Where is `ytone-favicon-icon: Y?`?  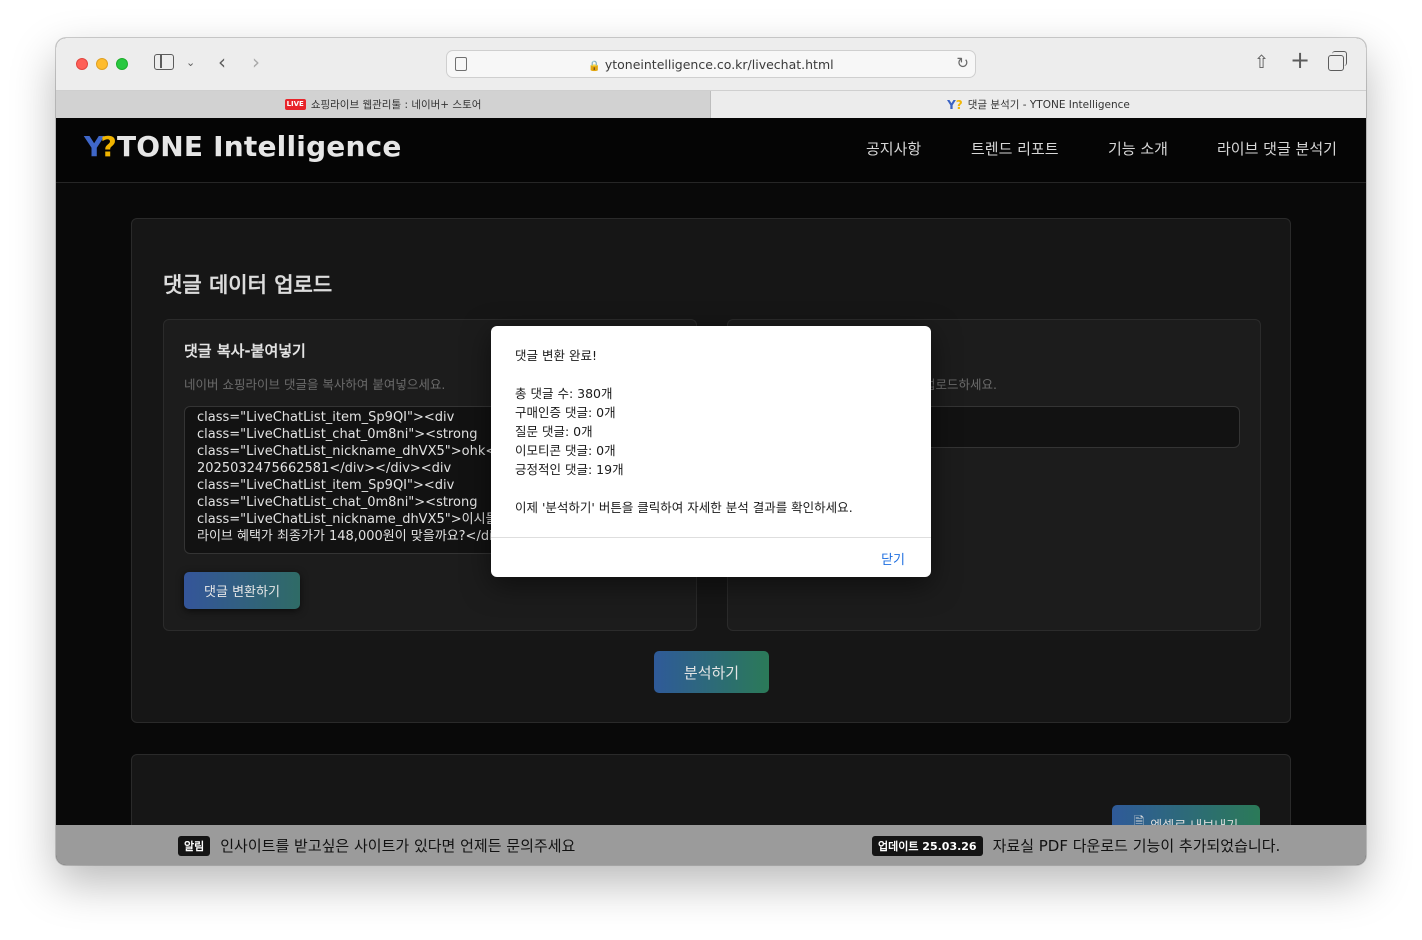
ytone-favicon-icon: Y? is located at coordinates (955, 104).